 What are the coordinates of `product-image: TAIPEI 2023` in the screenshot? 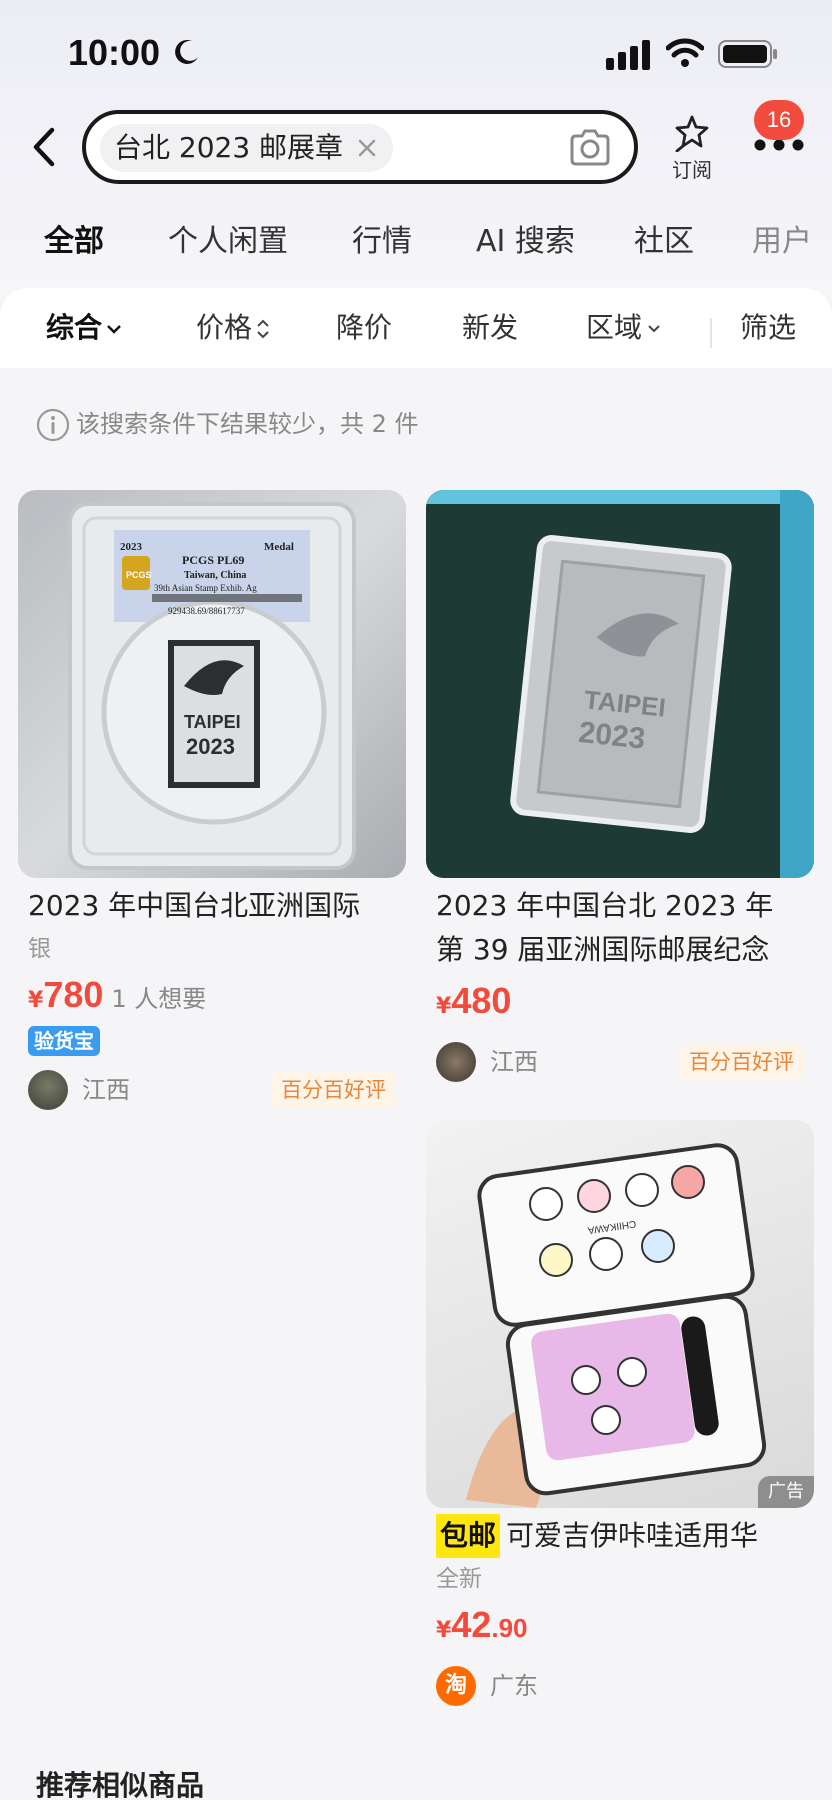 It's located at (620, 684).